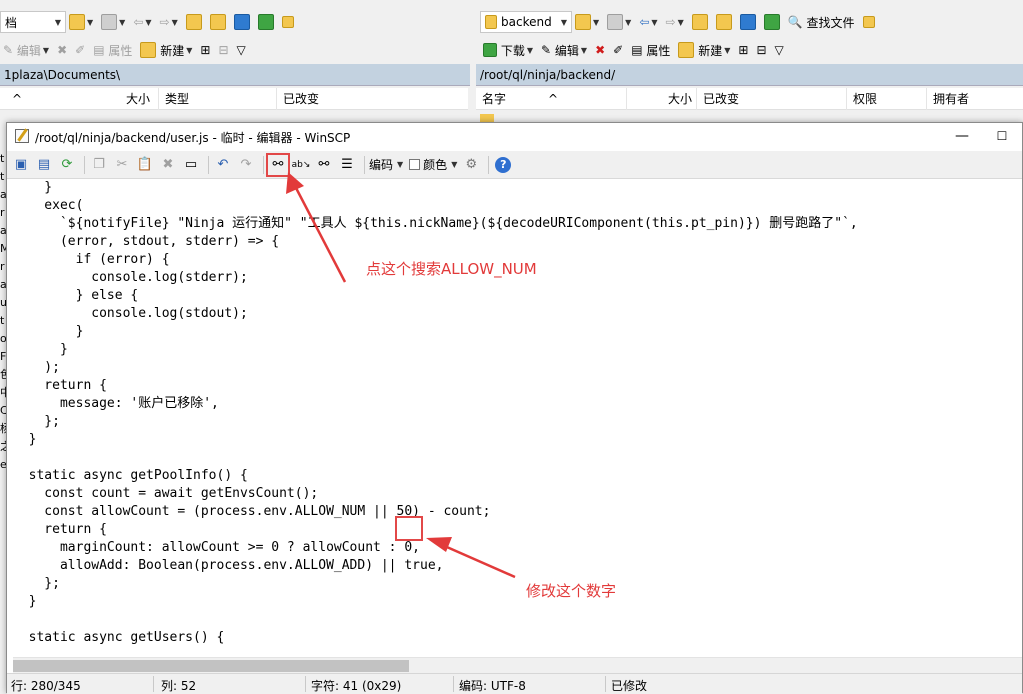 The image size is (1023, 694). Describe the element at coordinates (241, 50) in the screenshot. I see `left-filter2-button: ▽` at that location.